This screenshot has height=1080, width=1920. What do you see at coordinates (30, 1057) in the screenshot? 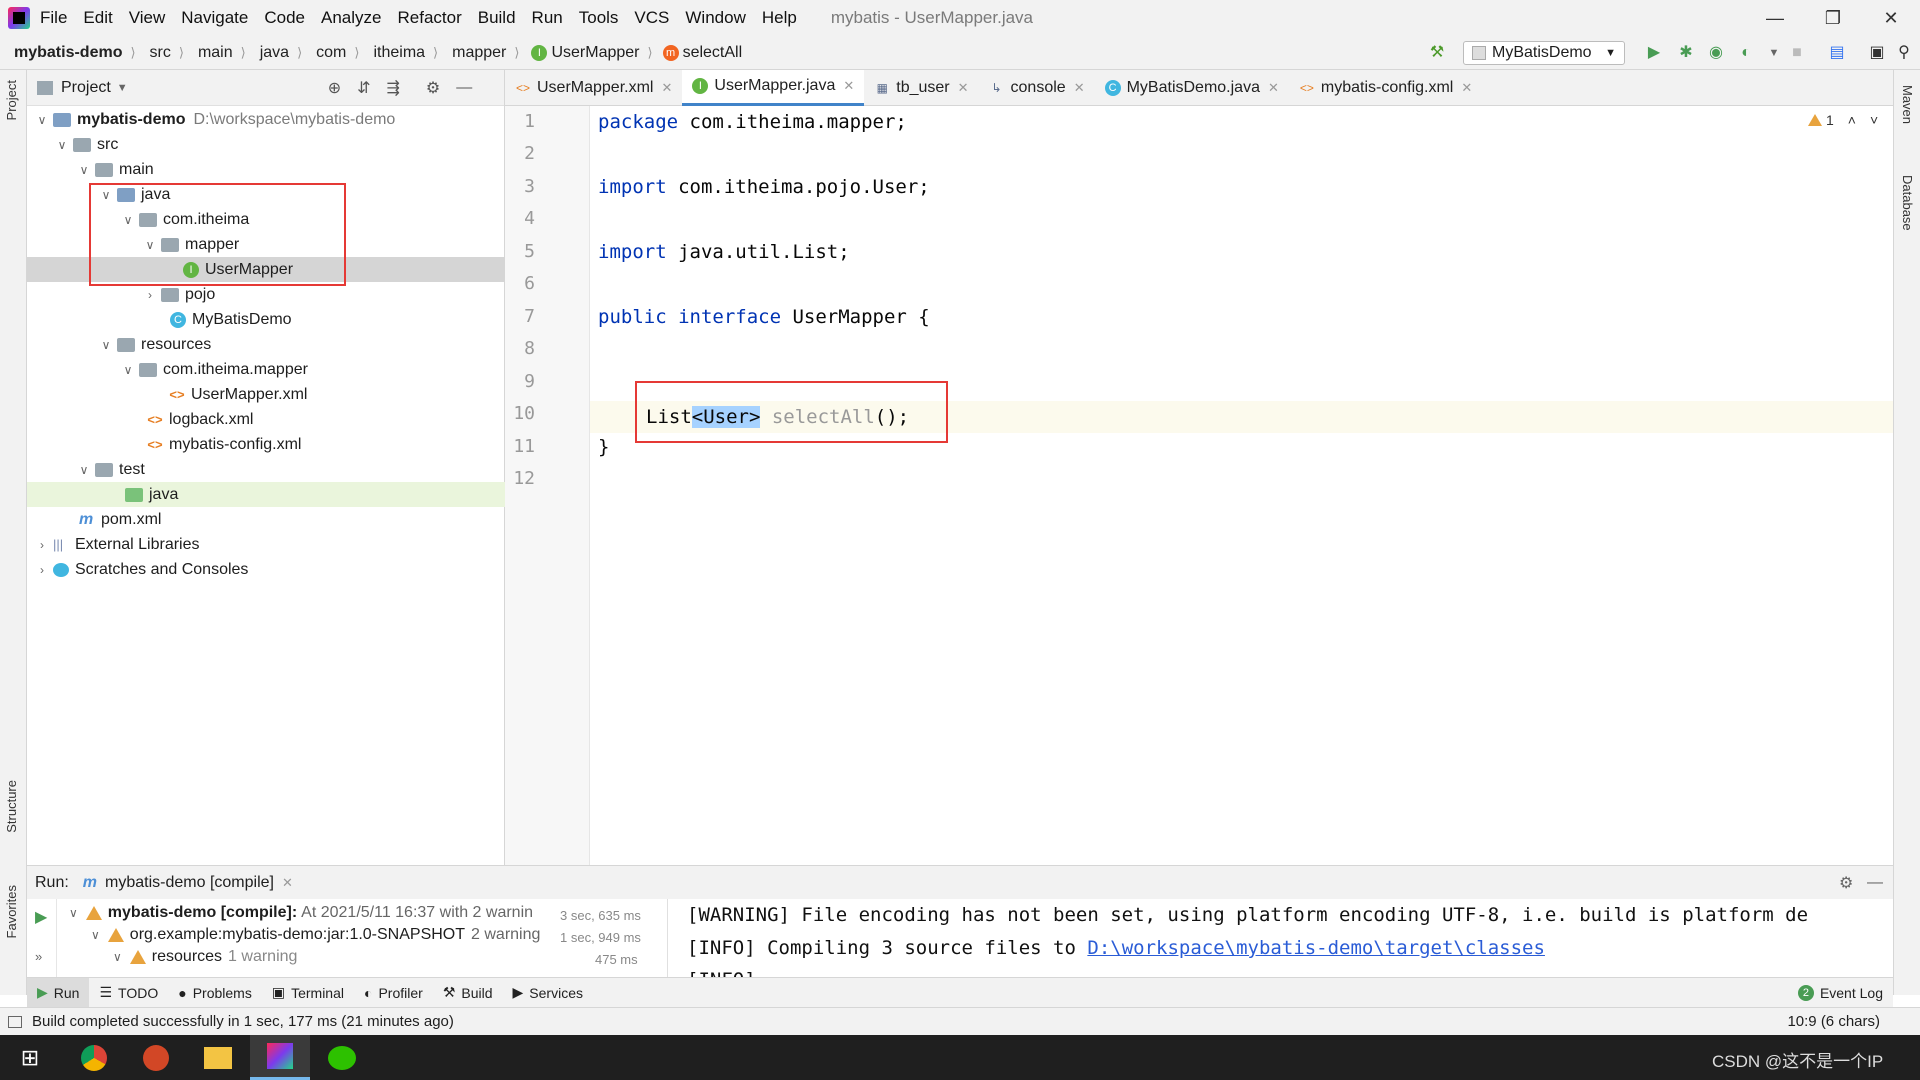
I see `windows-start-icon: ⊞` at bounding box center [30, 1057].